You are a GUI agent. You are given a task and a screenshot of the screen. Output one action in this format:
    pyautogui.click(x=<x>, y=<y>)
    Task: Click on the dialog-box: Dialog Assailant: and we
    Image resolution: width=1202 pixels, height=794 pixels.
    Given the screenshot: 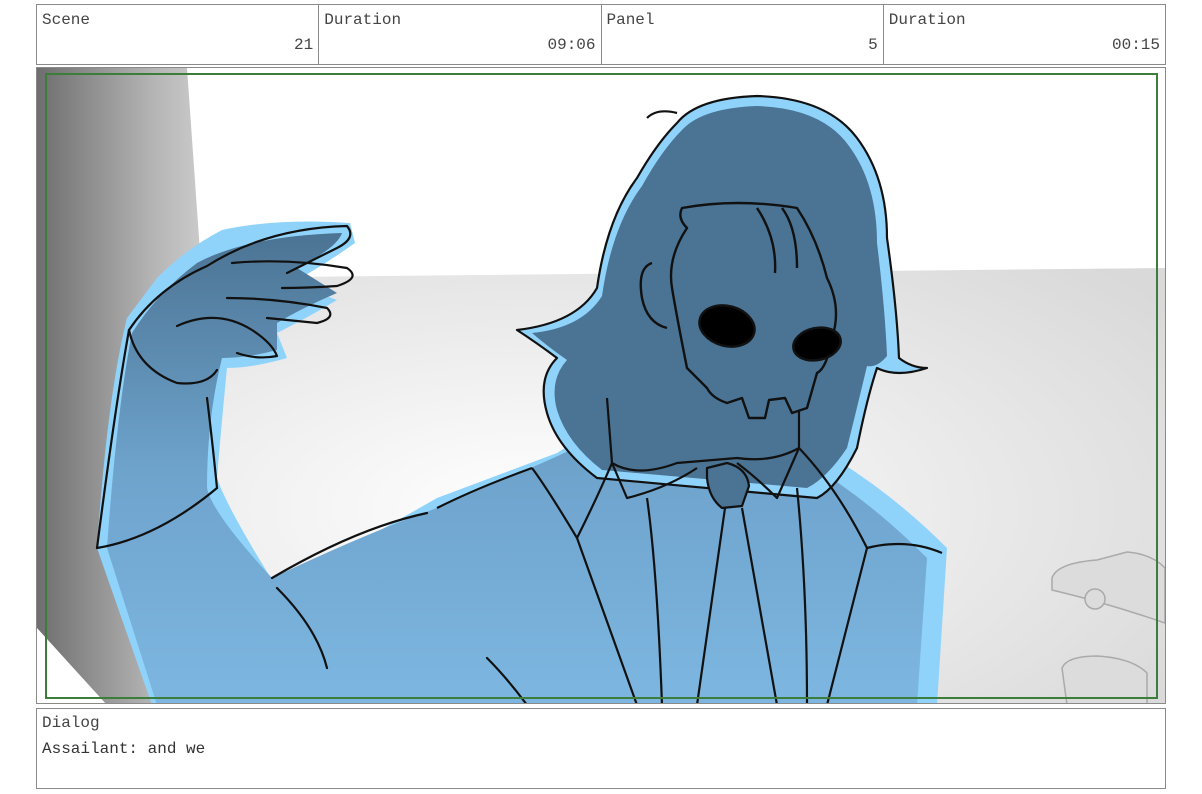 What is the action you would take?
    pyautogui.click(x=601, y=748)
    